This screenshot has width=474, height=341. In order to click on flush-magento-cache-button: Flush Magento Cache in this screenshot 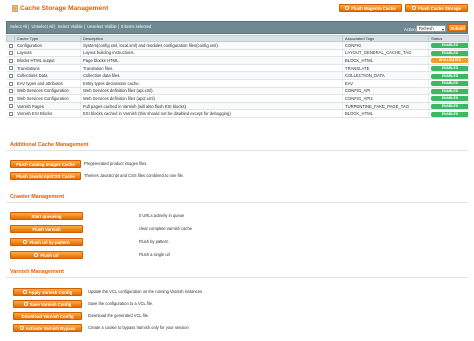, I will do `click(370, 8)`.